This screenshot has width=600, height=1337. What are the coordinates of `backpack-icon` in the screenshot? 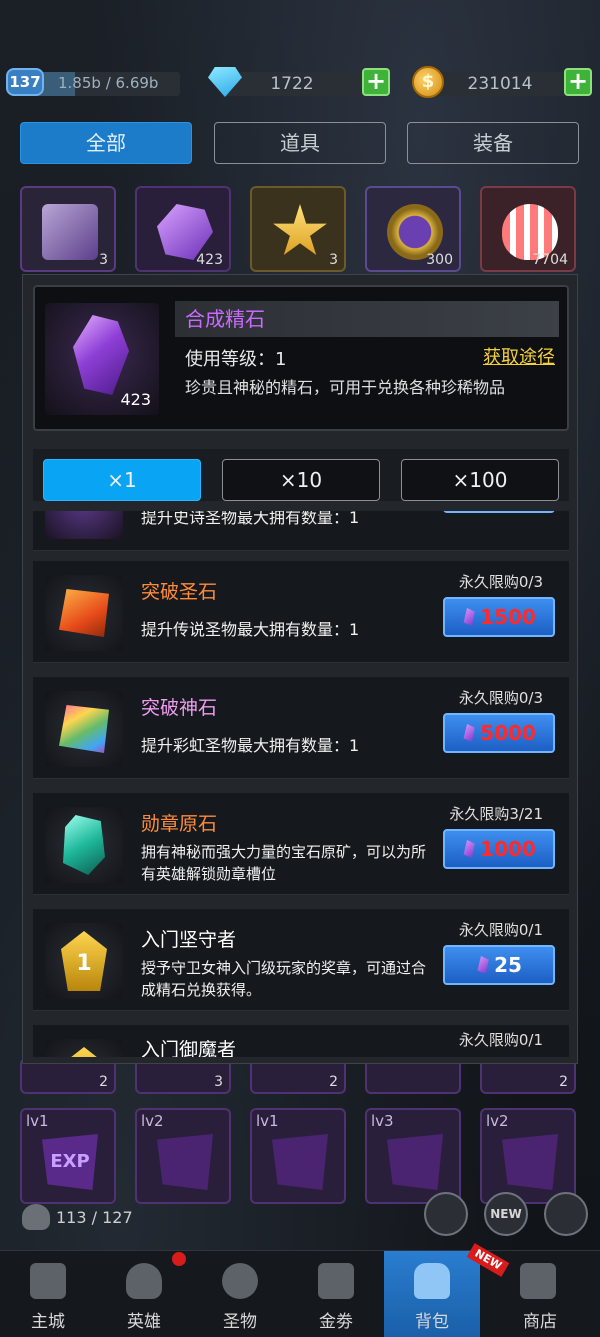 It's located at (432, 1281).